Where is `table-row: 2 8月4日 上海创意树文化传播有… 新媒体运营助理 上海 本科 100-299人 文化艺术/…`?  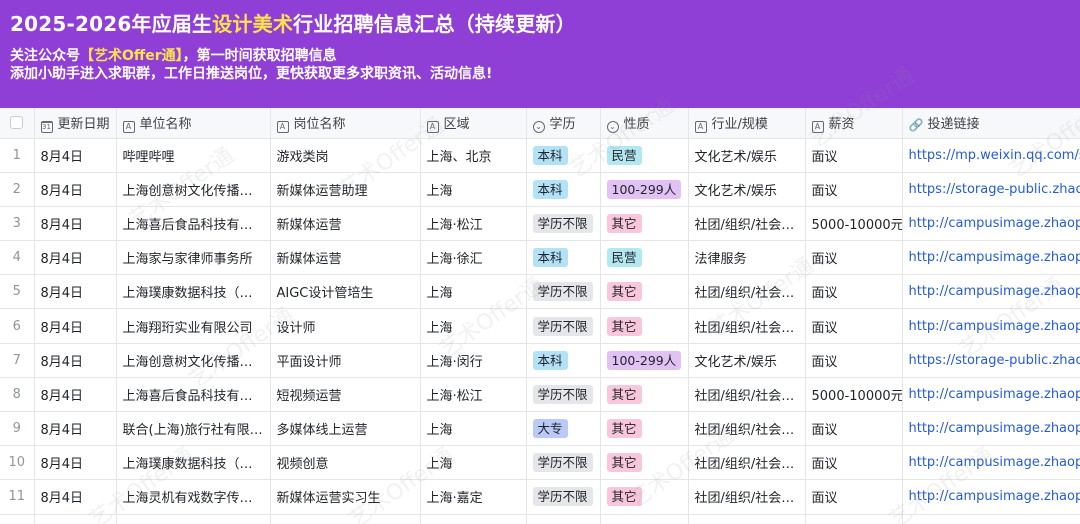 table-row: 2 8月4日 上海创意树文化传播有… 新媒体运营助理 上海 本科 100-299人 文化艺术/… is located at coordinates (540, 189).